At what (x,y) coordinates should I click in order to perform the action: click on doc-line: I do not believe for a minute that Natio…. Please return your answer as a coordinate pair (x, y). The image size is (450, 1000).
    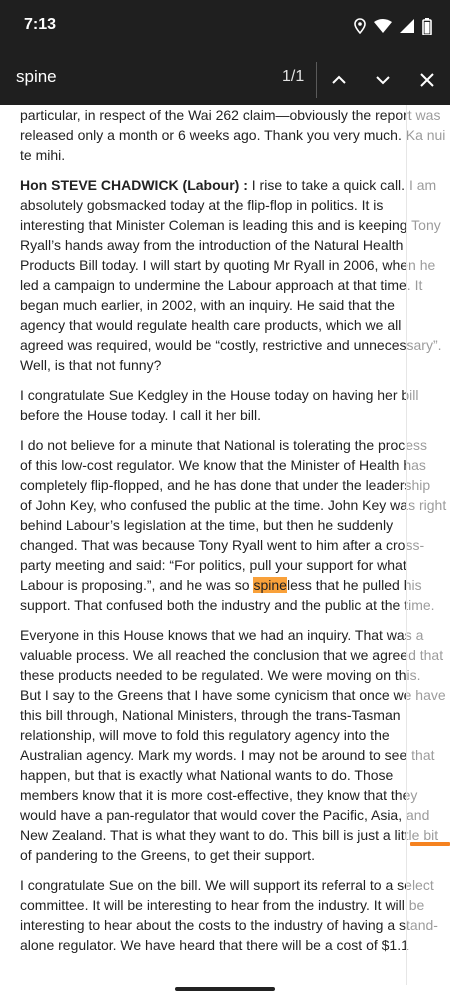
    Looking at the image, I should click on (224, 445).